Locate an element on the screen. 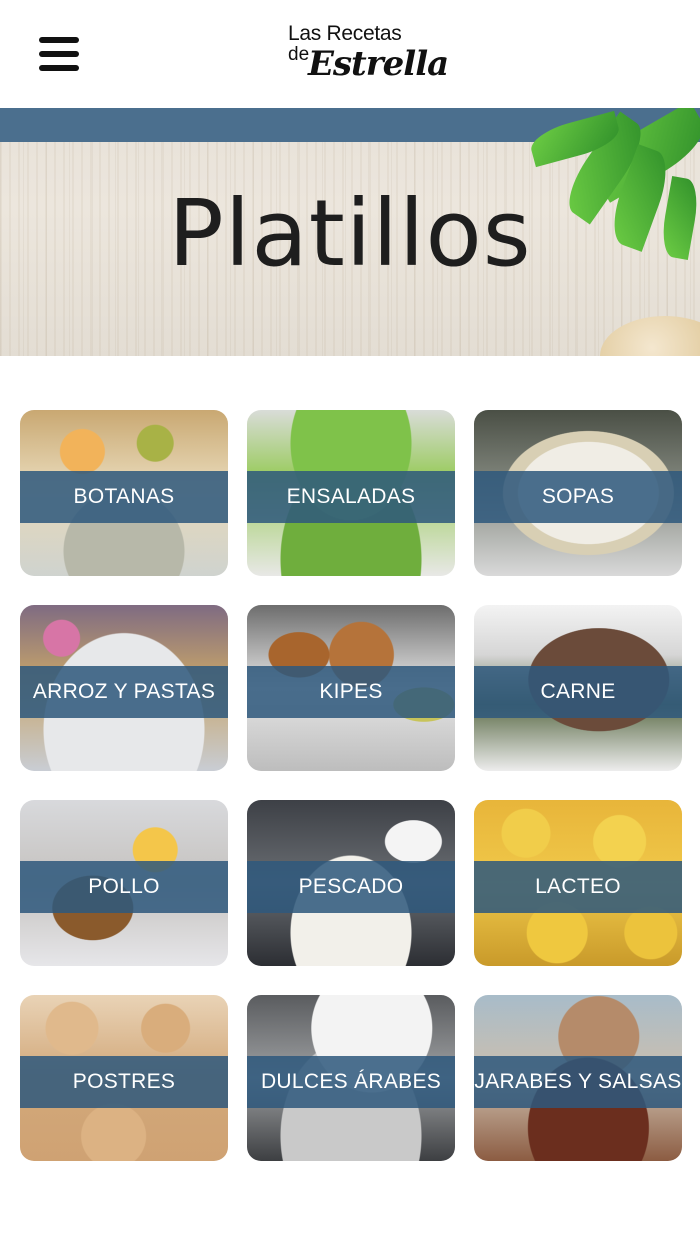  category-label: BOTANAS is located at coordinates (124, 496).